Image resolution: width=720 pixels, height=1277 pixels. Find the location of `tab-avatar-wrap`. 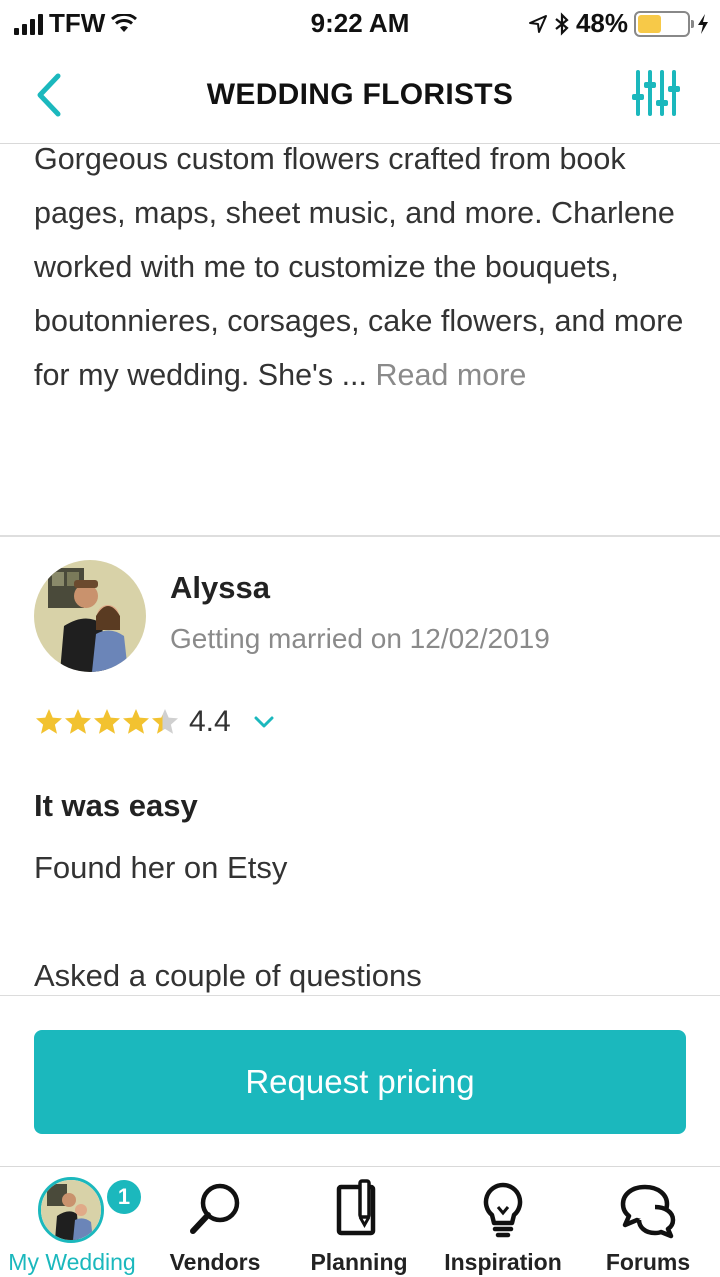

tab-avatar-wrap is located at coordinates (71, 1210).